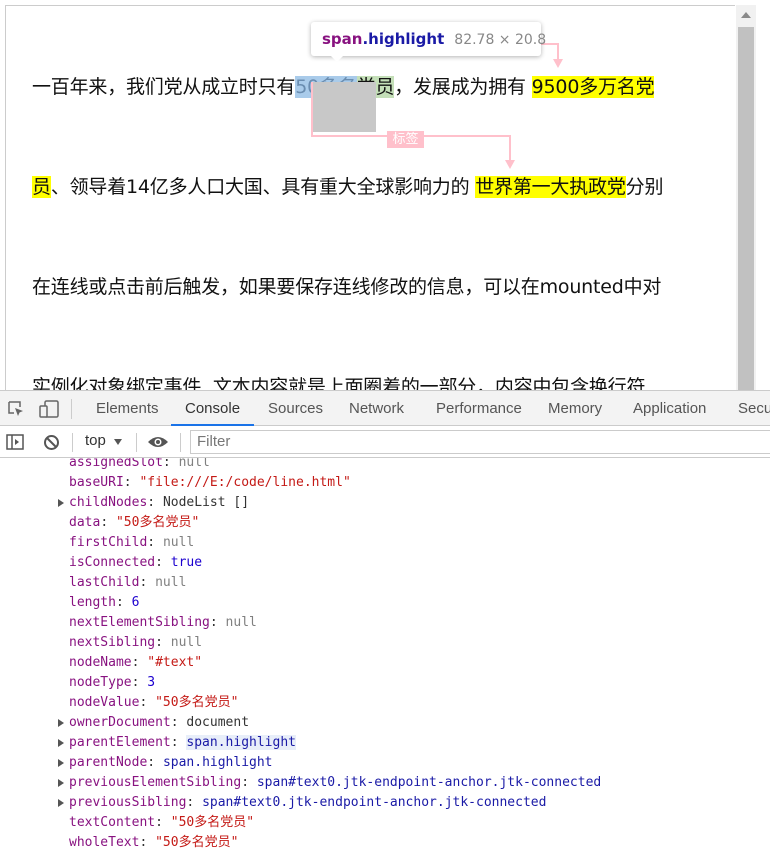 This screenshot has width=770, height=853. I want to click on property-key: assignedSlot, so click(116, 464).